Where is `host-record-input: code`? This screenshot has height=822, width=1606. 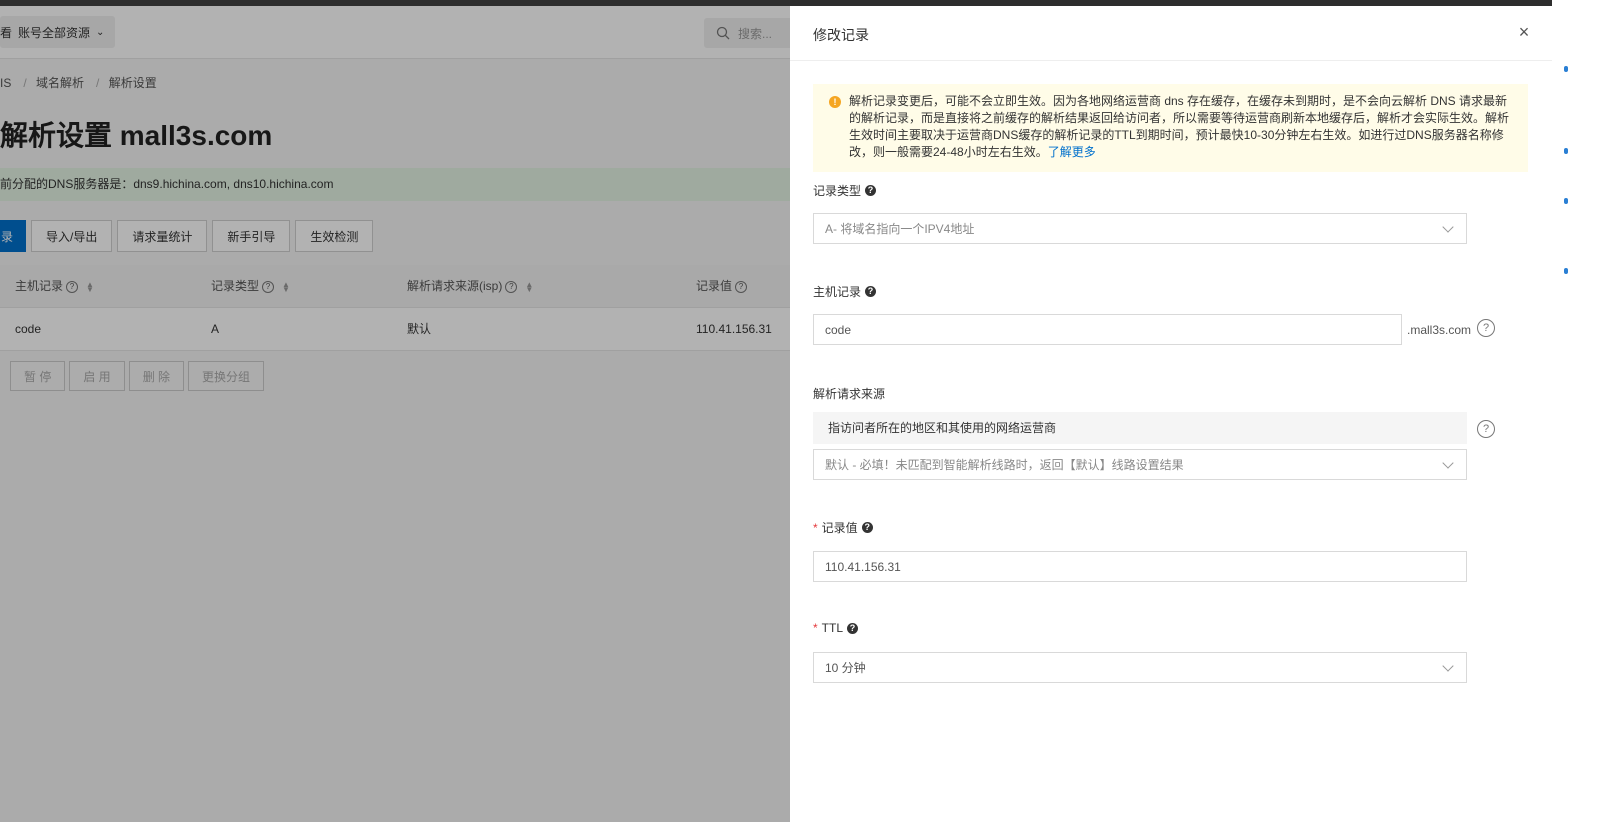
host-record-input: code is located at coordinates (1107, 329).